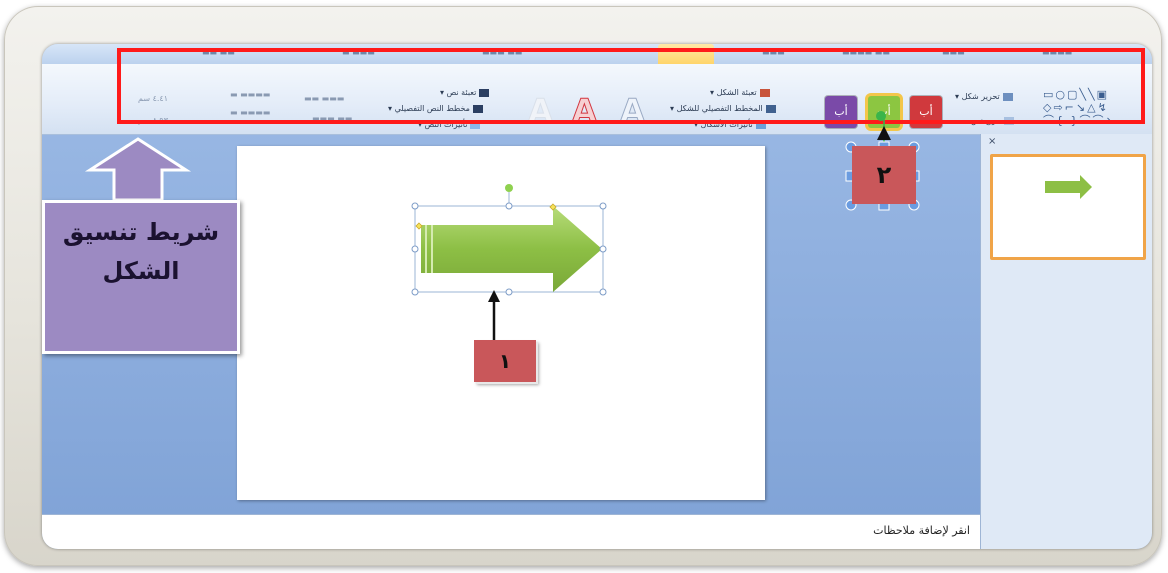 This screenshot has height=573, width=1168. What do you see at coordinates (631, 86) in the screenshot?
I see `ribbon-highlight-box` at bounding box center [631, 86].